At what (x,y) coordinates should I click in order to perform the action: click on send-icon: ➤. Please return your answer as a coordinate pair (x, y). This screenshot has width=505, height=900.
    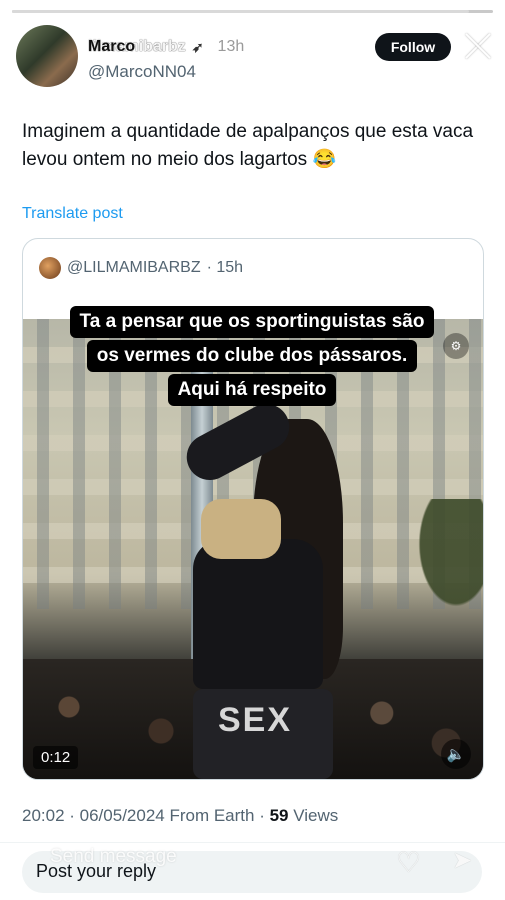
    Looking at the image, I should click on (462, 860).